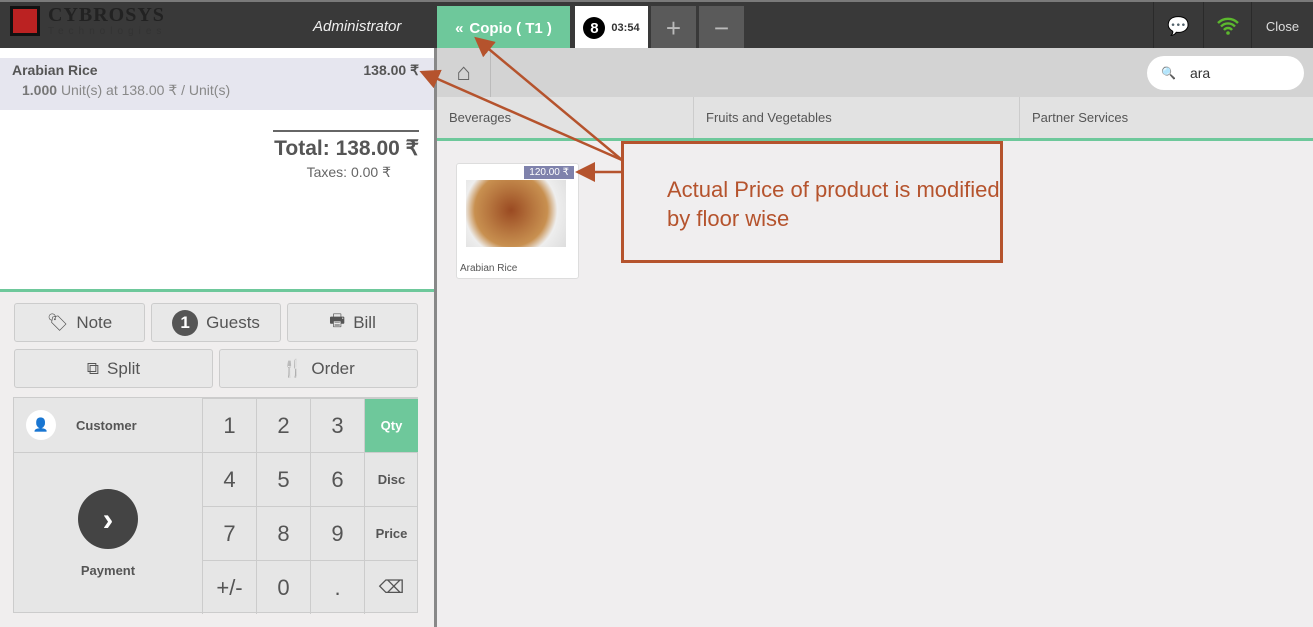  What do you see at coordinates (337, 479) in the screenshot?
I see `numpad-key: 6` at bounding box center [337, 479].